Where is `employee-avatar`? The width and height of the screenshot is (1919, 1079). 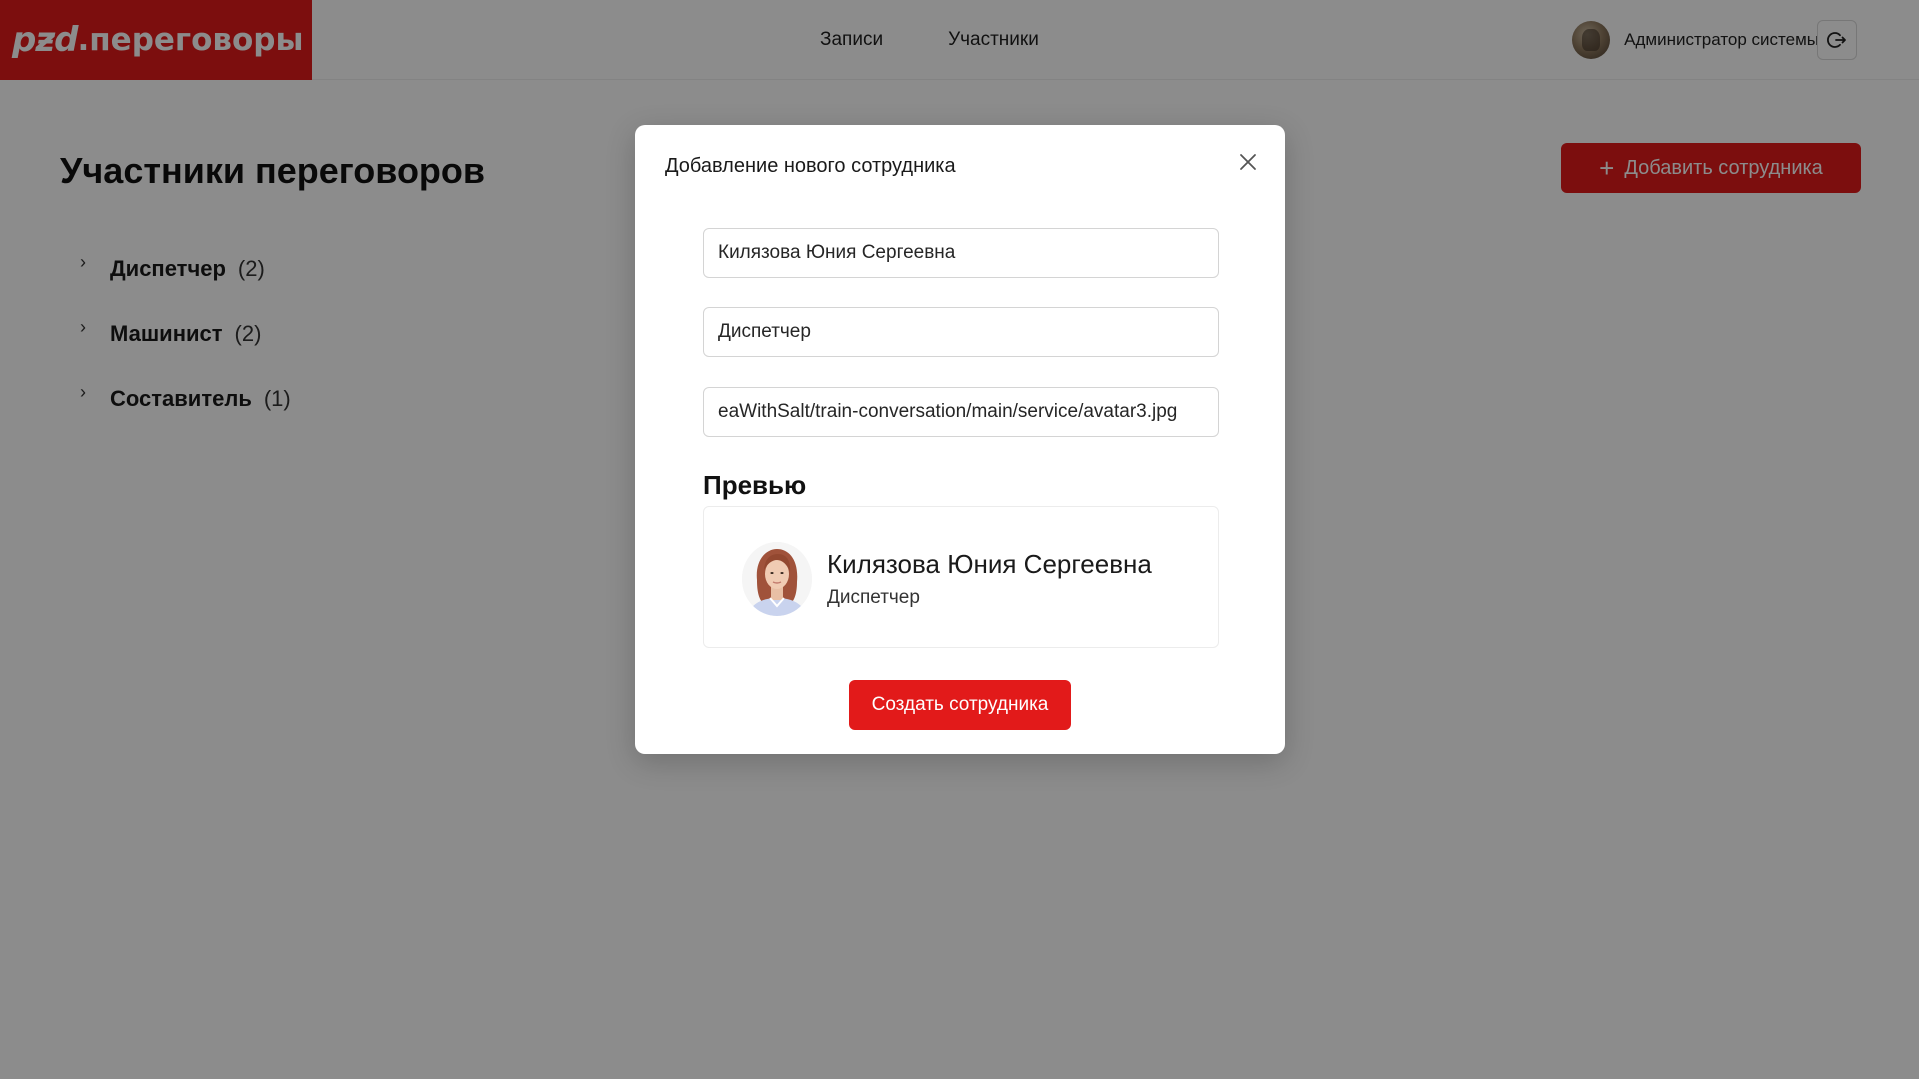
employee-avatar is located at coordinates (777, 579).